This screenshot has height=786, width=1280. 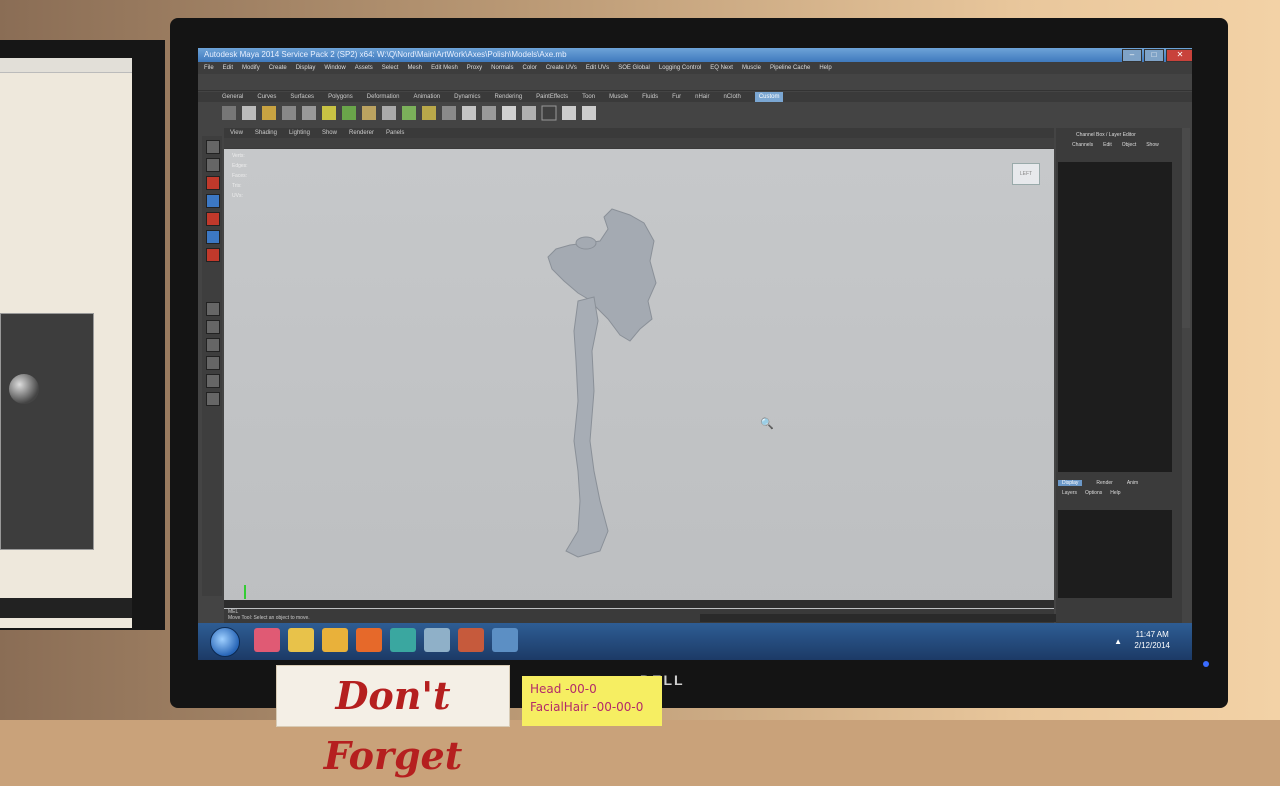 I want to click on shelf-tab-painteffects: PaintEffects, so click(x=552, y=97).